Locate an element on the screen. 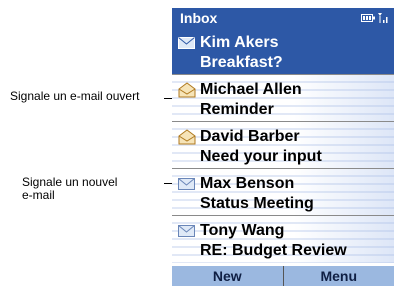  status-icons is located at coordinates (375, 18).